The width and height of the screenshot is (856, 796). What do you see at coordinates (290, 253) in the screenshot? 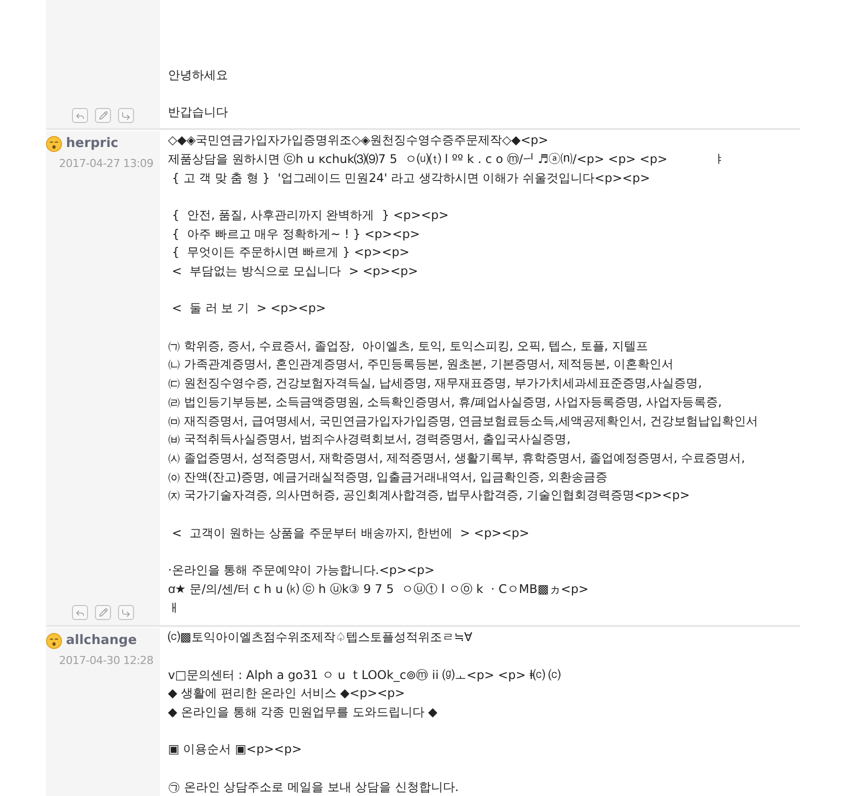
I see `post-text-line: { 무엇이든 주문하시면 빠르게 } <p><p>` at bounding box center [290, 253].